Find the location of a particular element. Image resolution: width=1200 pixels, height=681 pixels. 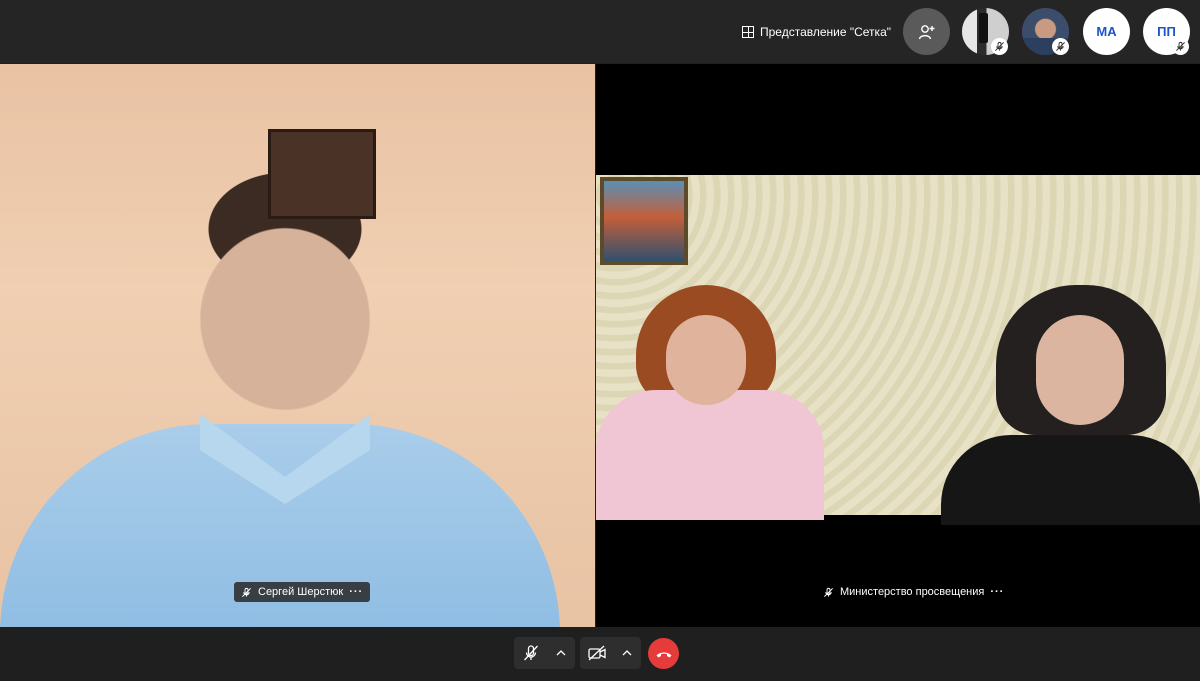

mic-control-group is located at coordinates (544, 653).